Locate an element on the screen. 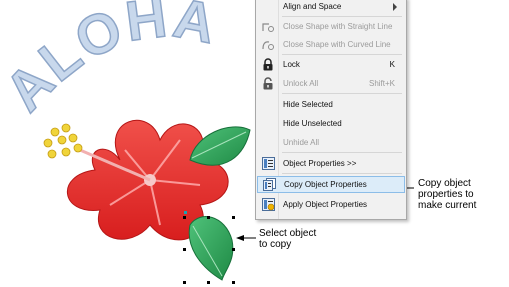  menu-item-apply-object-properties: Apply Object Properties is located at coordinates (331, 204).